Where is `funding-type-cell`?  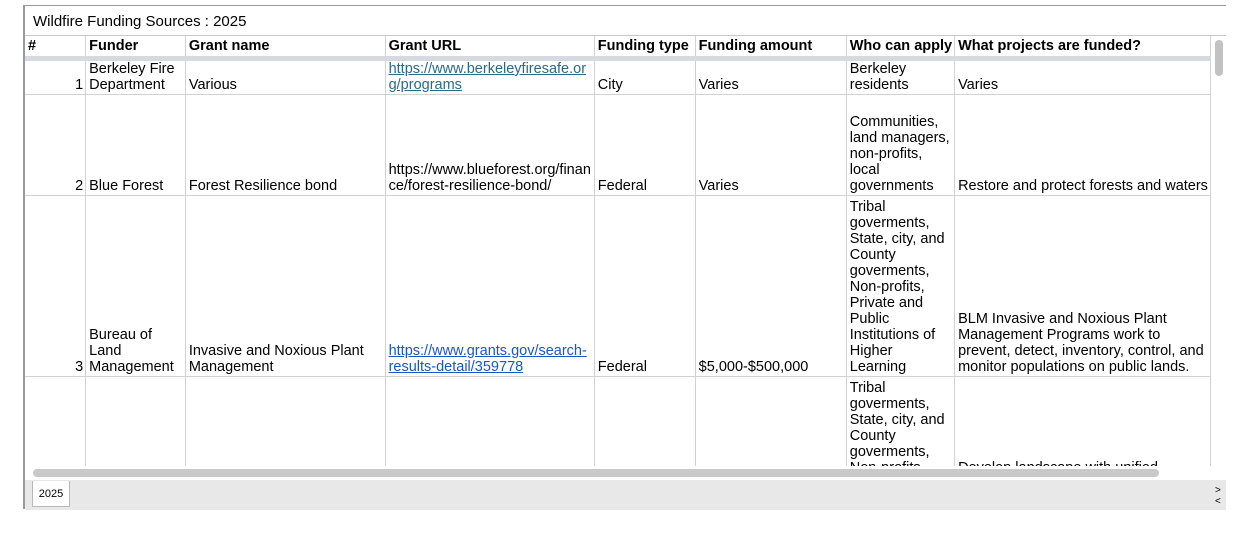 funding-type-cell is located at coordinates (645, 421).